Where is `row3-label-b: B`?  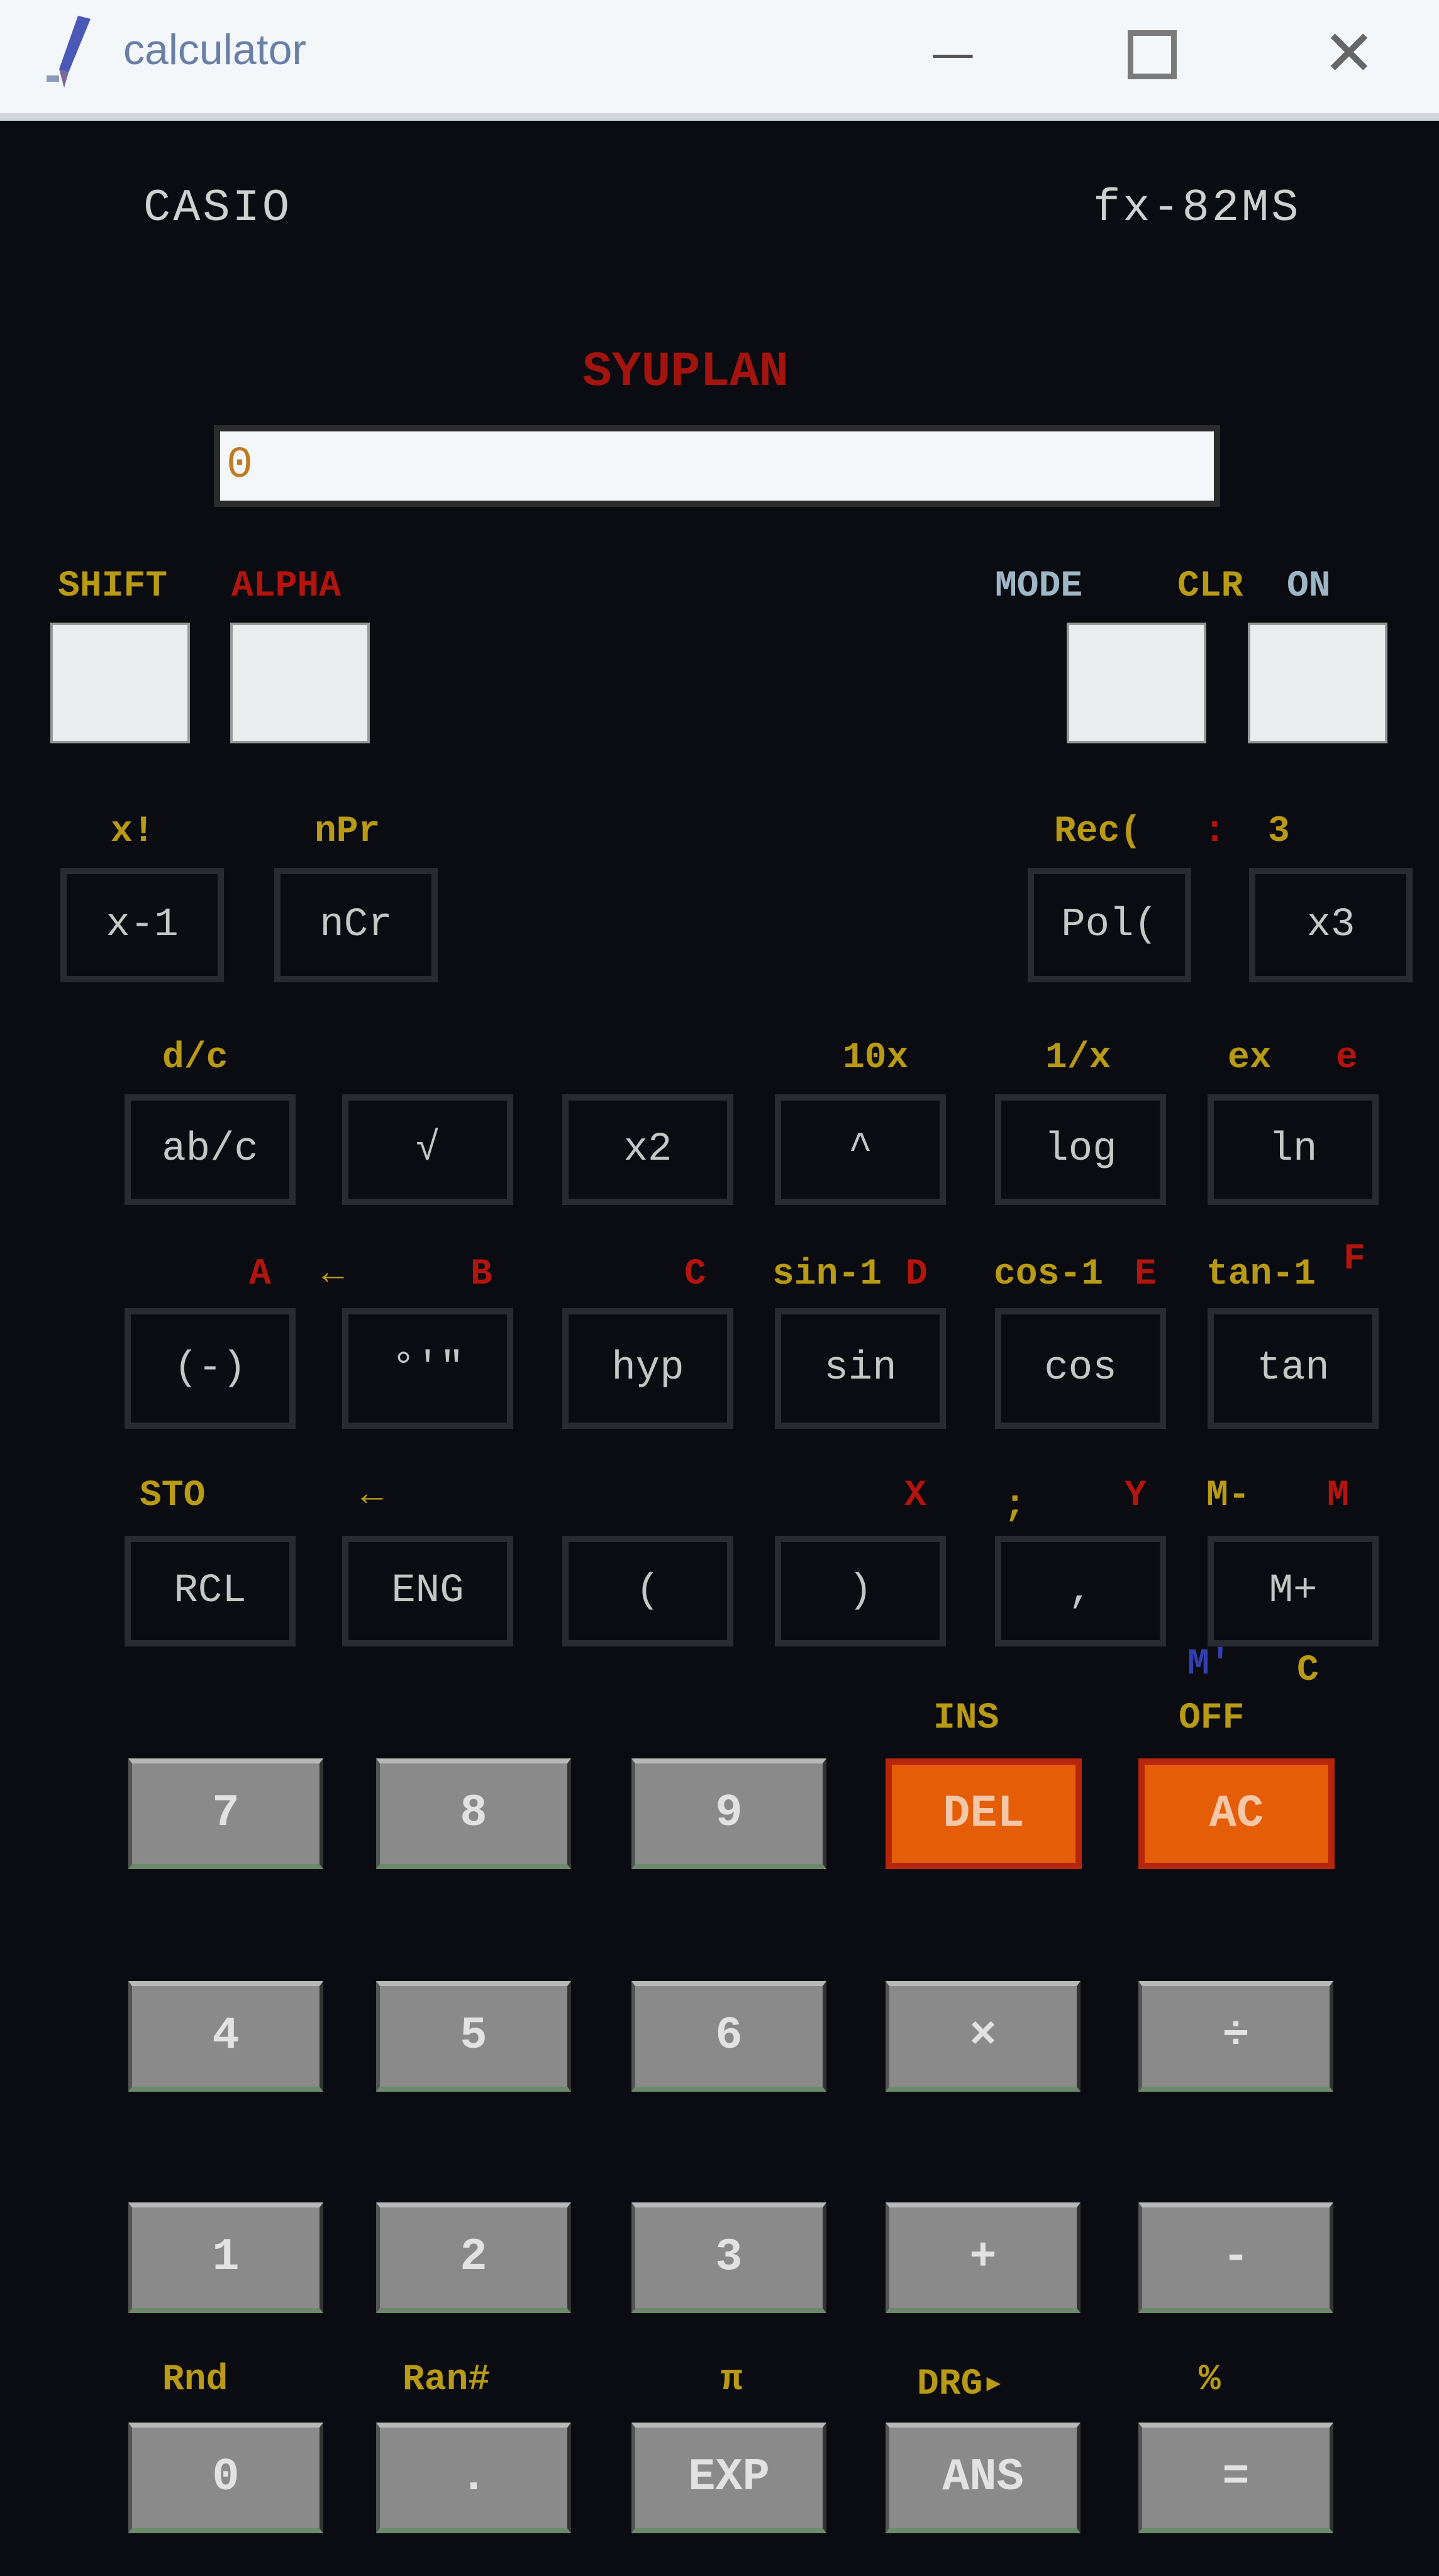
row3-label-b: B is located at coordinates (481, 1274).